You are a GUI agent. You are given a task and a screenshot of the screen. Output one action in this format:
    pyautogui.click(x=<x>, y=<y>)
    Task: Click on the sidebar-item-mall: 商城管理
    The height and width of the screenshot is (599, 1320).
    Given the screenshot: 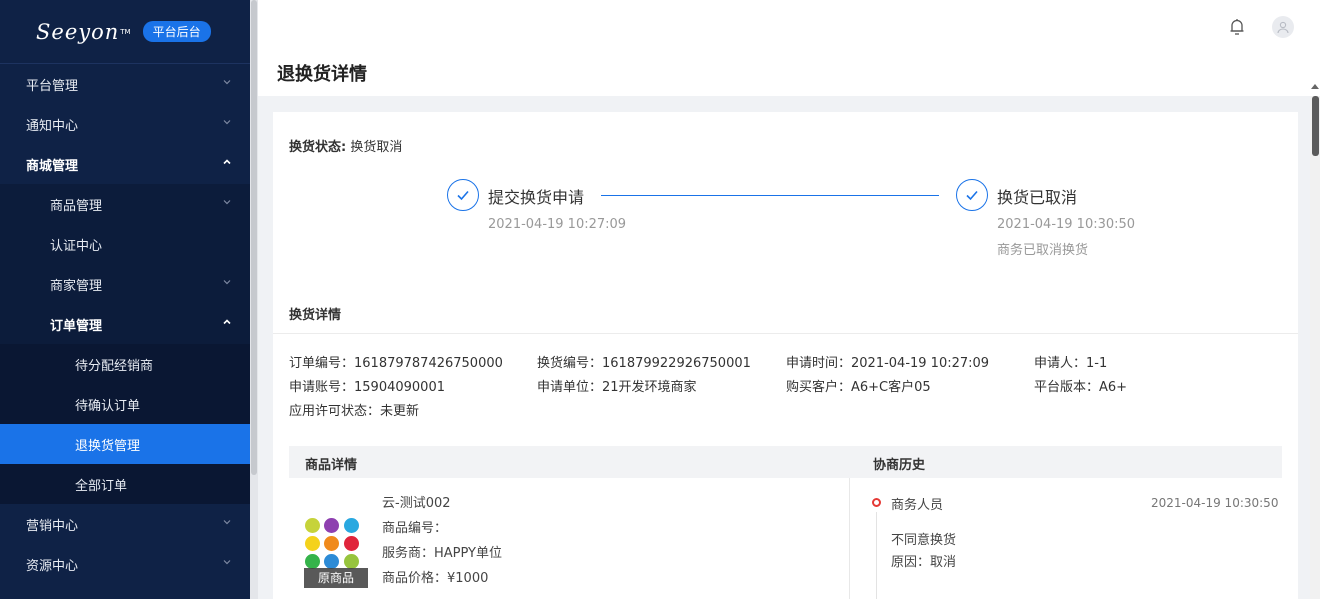 What is the action you would take?
    pyautogui.click(x=125, y=164)
    